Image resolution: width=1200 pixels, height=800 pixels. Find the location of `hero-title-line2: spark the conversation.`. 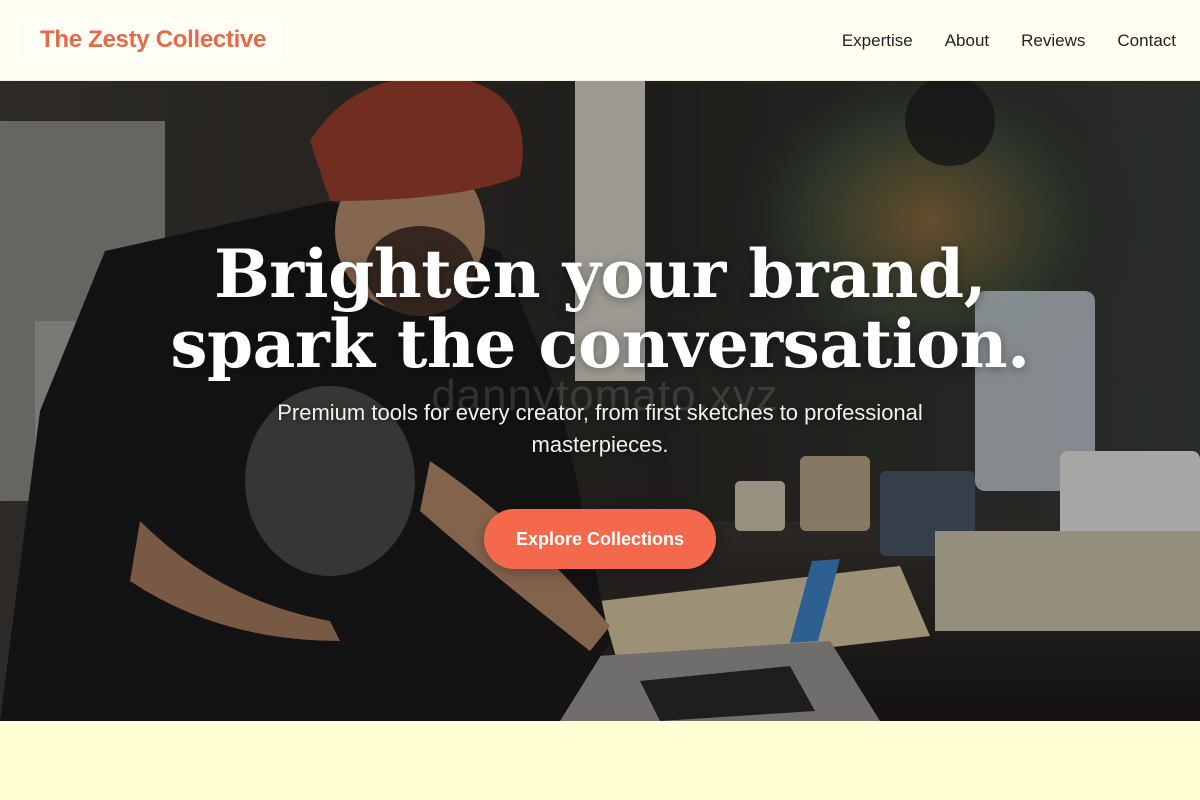

hero-title-line2: spark the conversation. is located at coordinates (600, 344).